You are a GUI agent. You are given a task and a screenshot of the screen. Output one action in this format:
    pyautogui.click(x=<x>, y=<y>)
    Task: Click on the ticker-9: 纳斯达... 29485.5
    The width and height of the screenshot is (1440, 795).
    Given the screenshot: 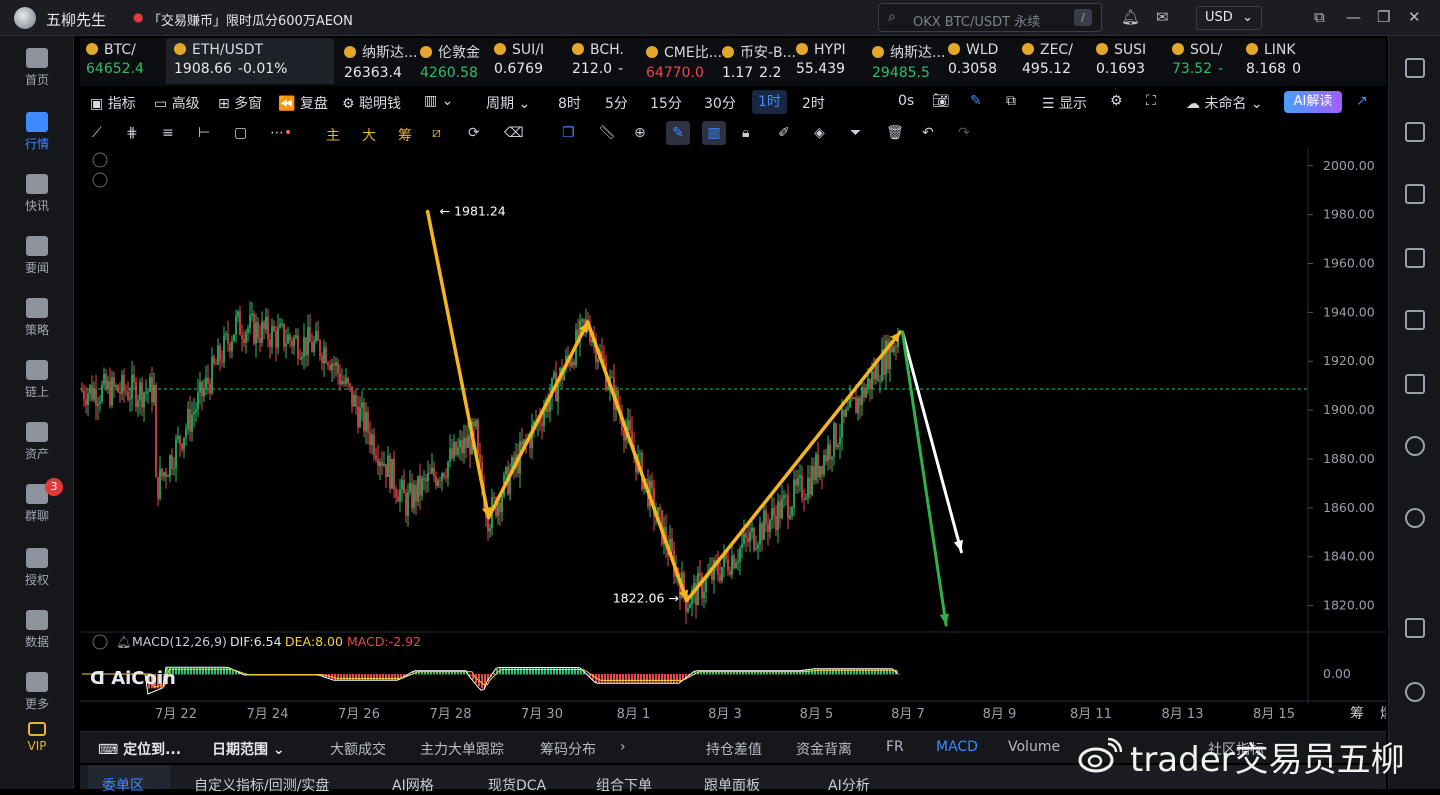 What is the action you would take?
    pyautogui.click(x=908, y=61)
    